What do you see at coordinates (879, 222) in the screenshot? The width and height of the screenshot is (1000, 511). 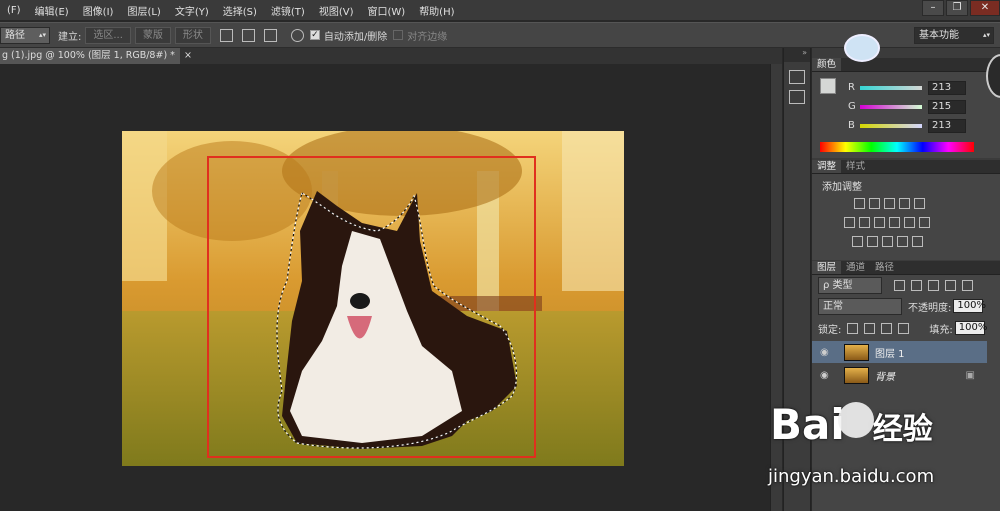 I see `black-white-icon` at bounding box center [879, 222].